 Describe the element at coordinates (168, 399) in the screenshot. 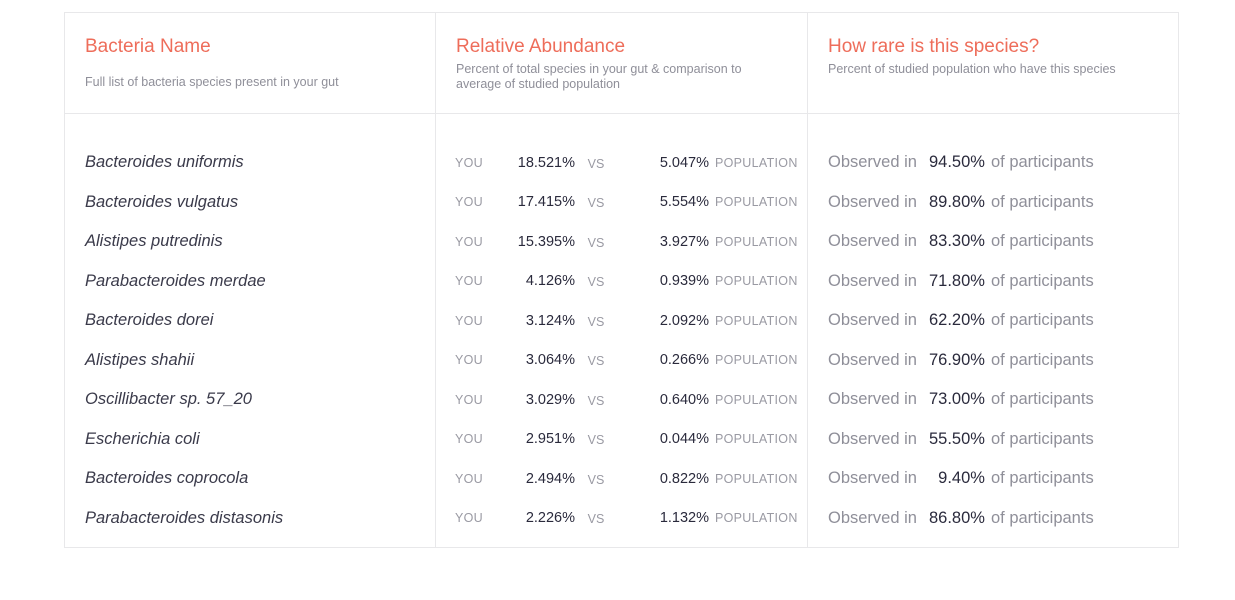

I see `species-name: Oscillibacter sp. 57_20` at that location.